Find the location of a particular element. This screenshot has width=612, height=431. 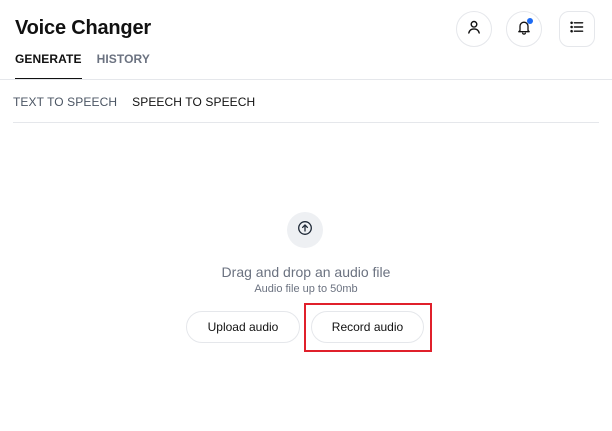

main-tabs: GENERATE HISTORY is located at coordinates (82, 65).